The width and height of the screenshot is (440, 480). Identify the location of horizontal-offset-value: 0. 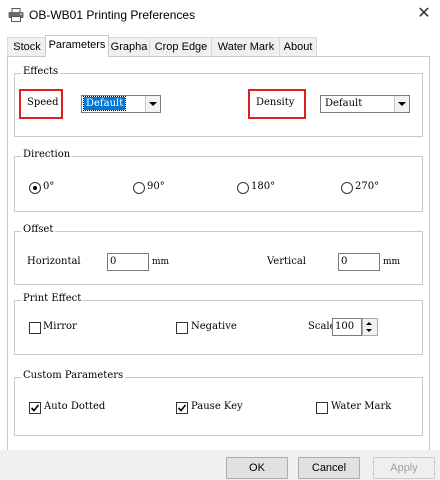
(113, 261).